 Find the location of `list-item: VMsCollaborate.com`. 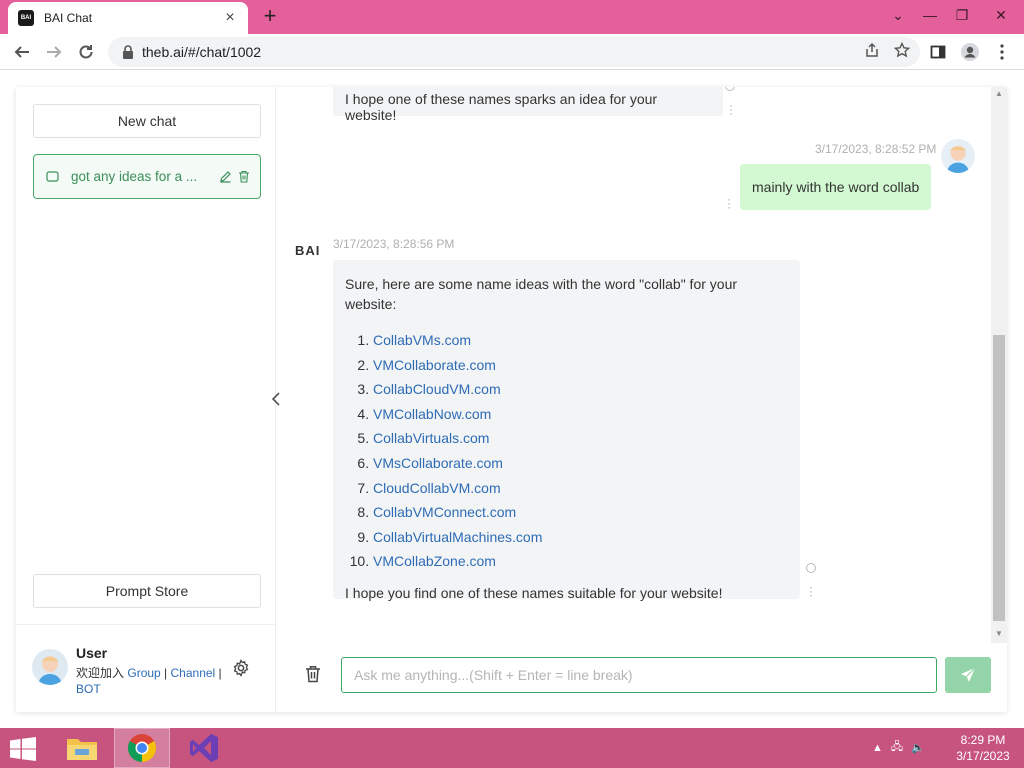

list-item: VMsCollaborate.com is located at coordinates (580, 463).